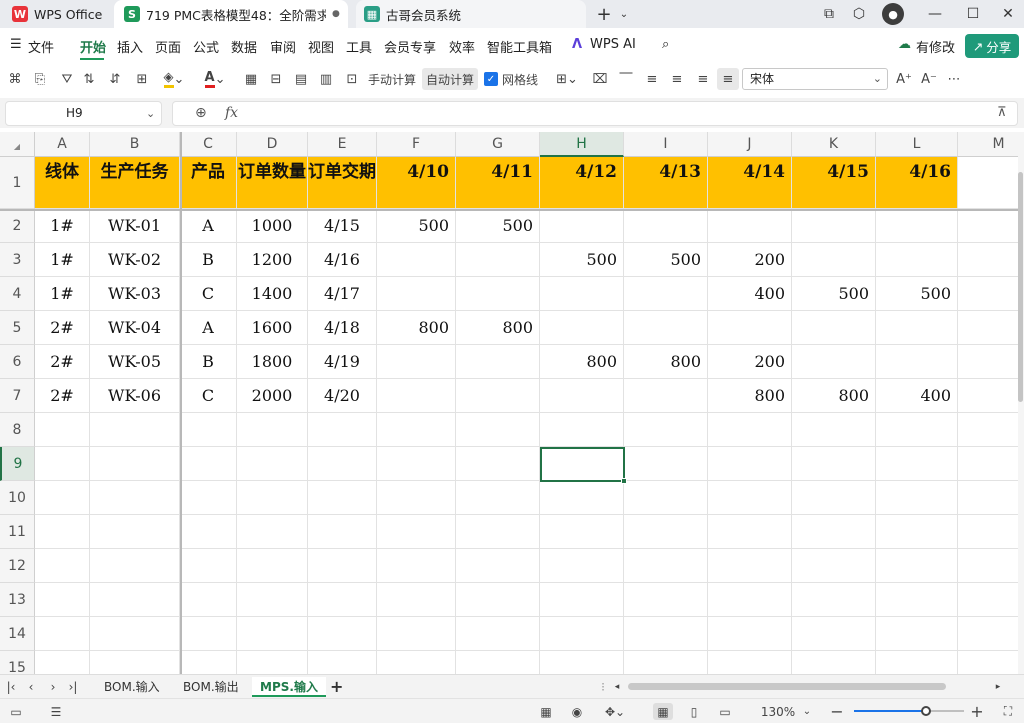 The width and height of the screenshot is (1024, 723). I want to click on cell-i14, so click(666, 634).